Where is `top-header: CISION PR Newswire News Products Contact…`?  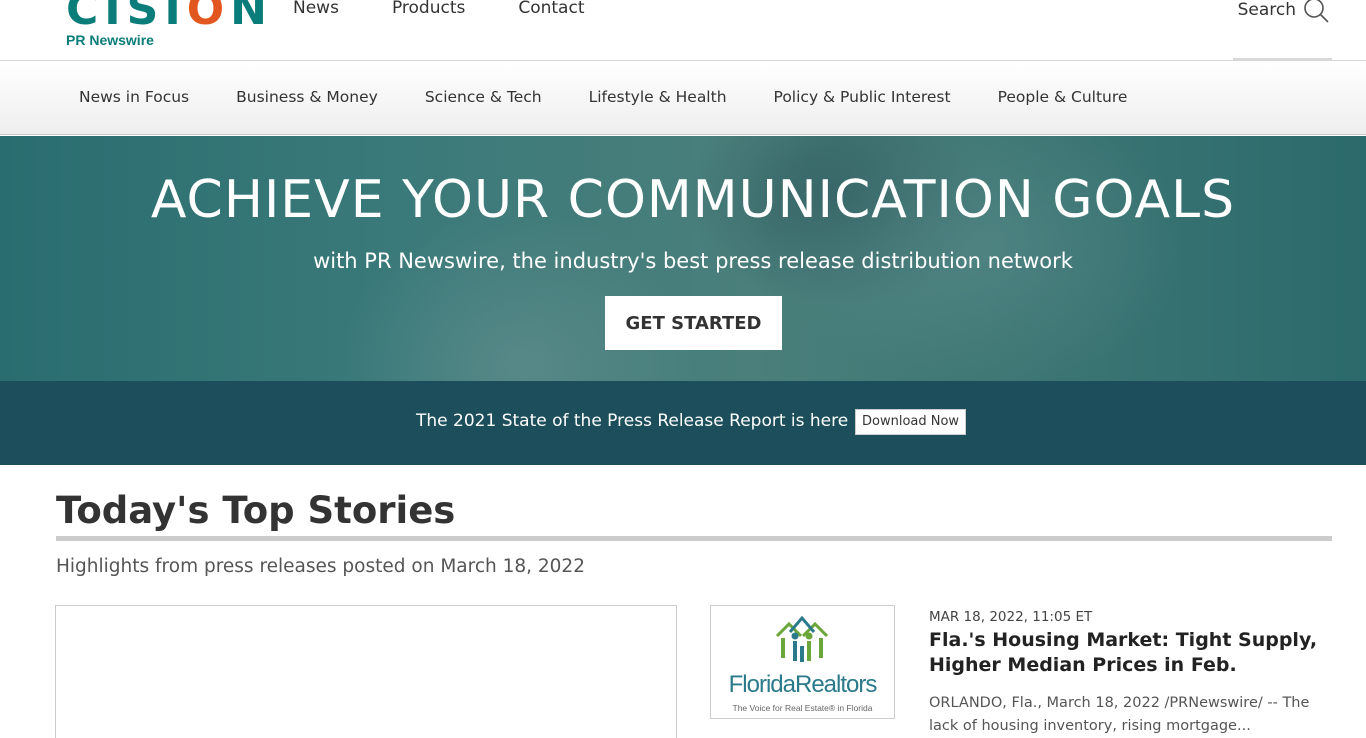
top-header: CISION PR Newswire News Products Contact… is located at coordinates (683, 30).